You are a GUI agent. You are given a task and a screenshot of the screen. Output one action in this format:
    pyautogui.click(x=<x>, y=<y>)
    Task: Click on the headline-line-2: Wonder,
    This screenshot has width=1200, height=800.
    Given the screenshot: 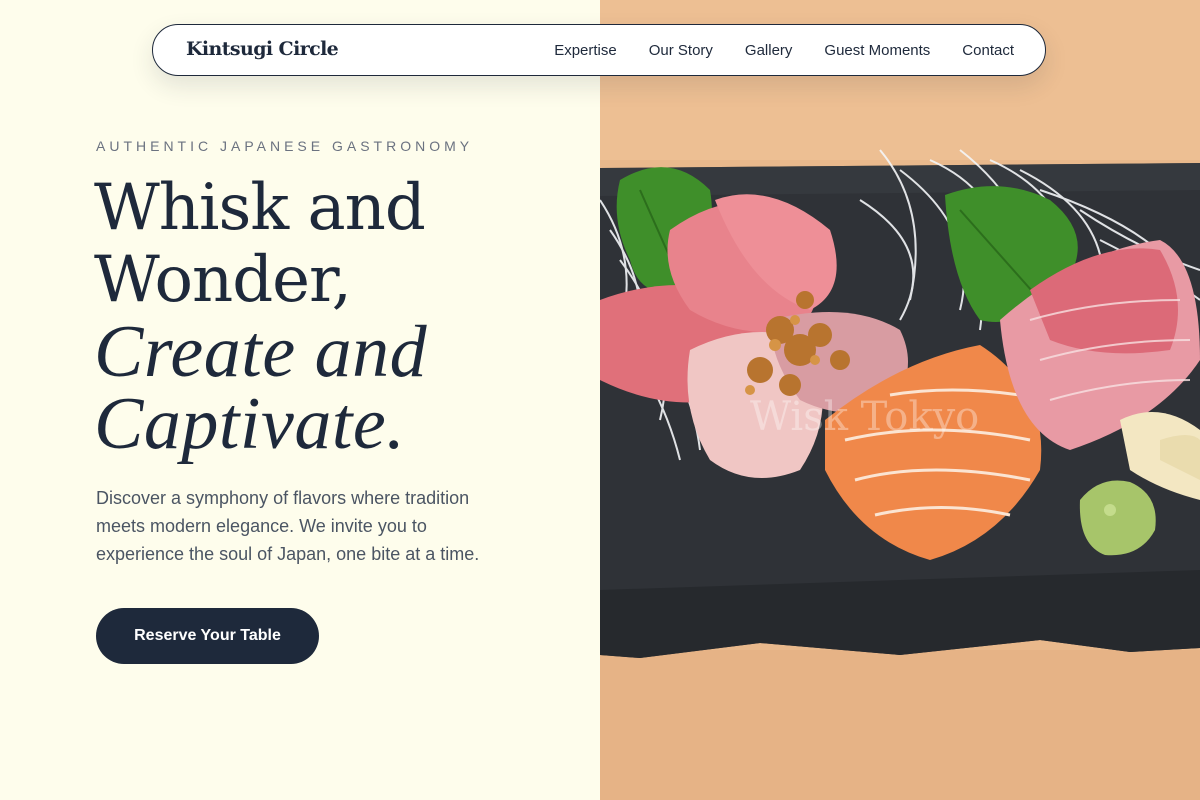 What is the action you would take?
    pyautogui.click(x=223, y=280)
    